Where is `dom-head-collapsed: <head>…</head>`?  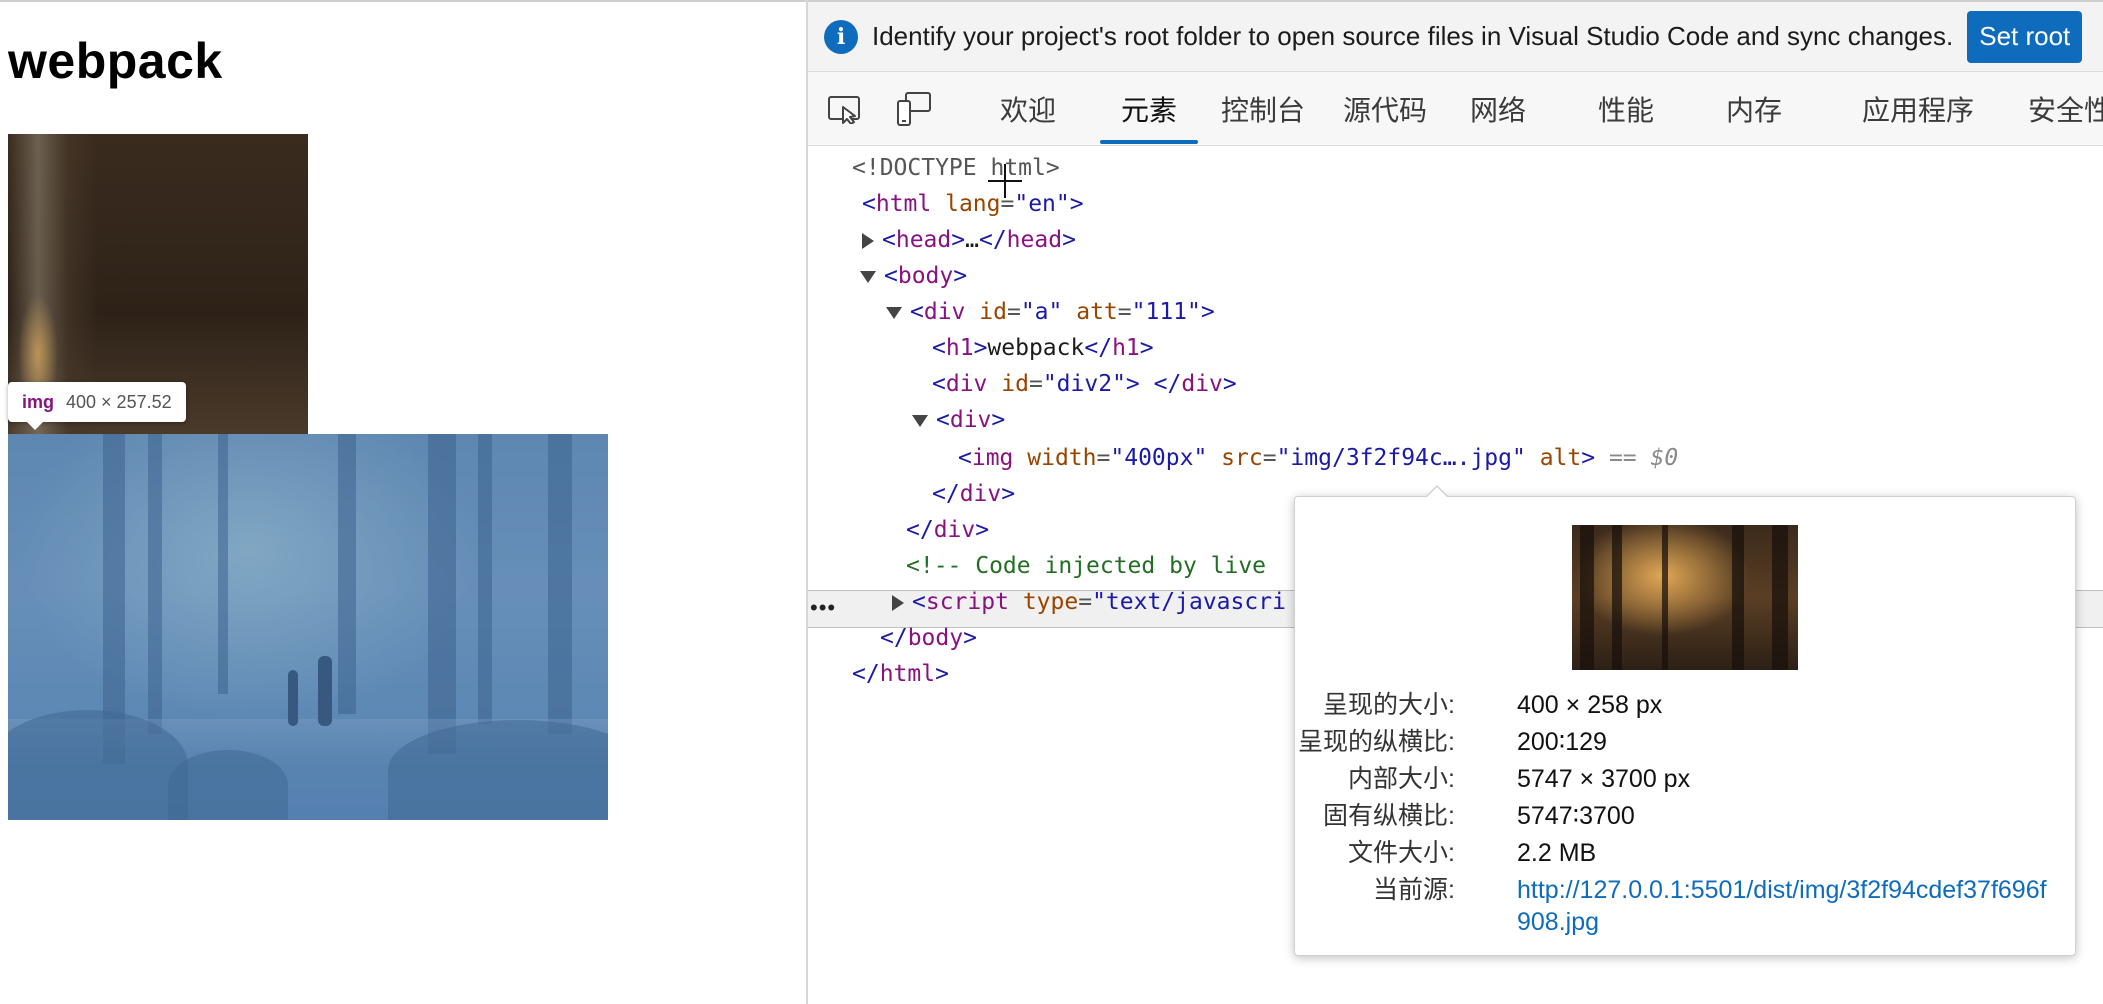
dom-head-collapsed: <head>…</head> is located at coordinates (969, 240).